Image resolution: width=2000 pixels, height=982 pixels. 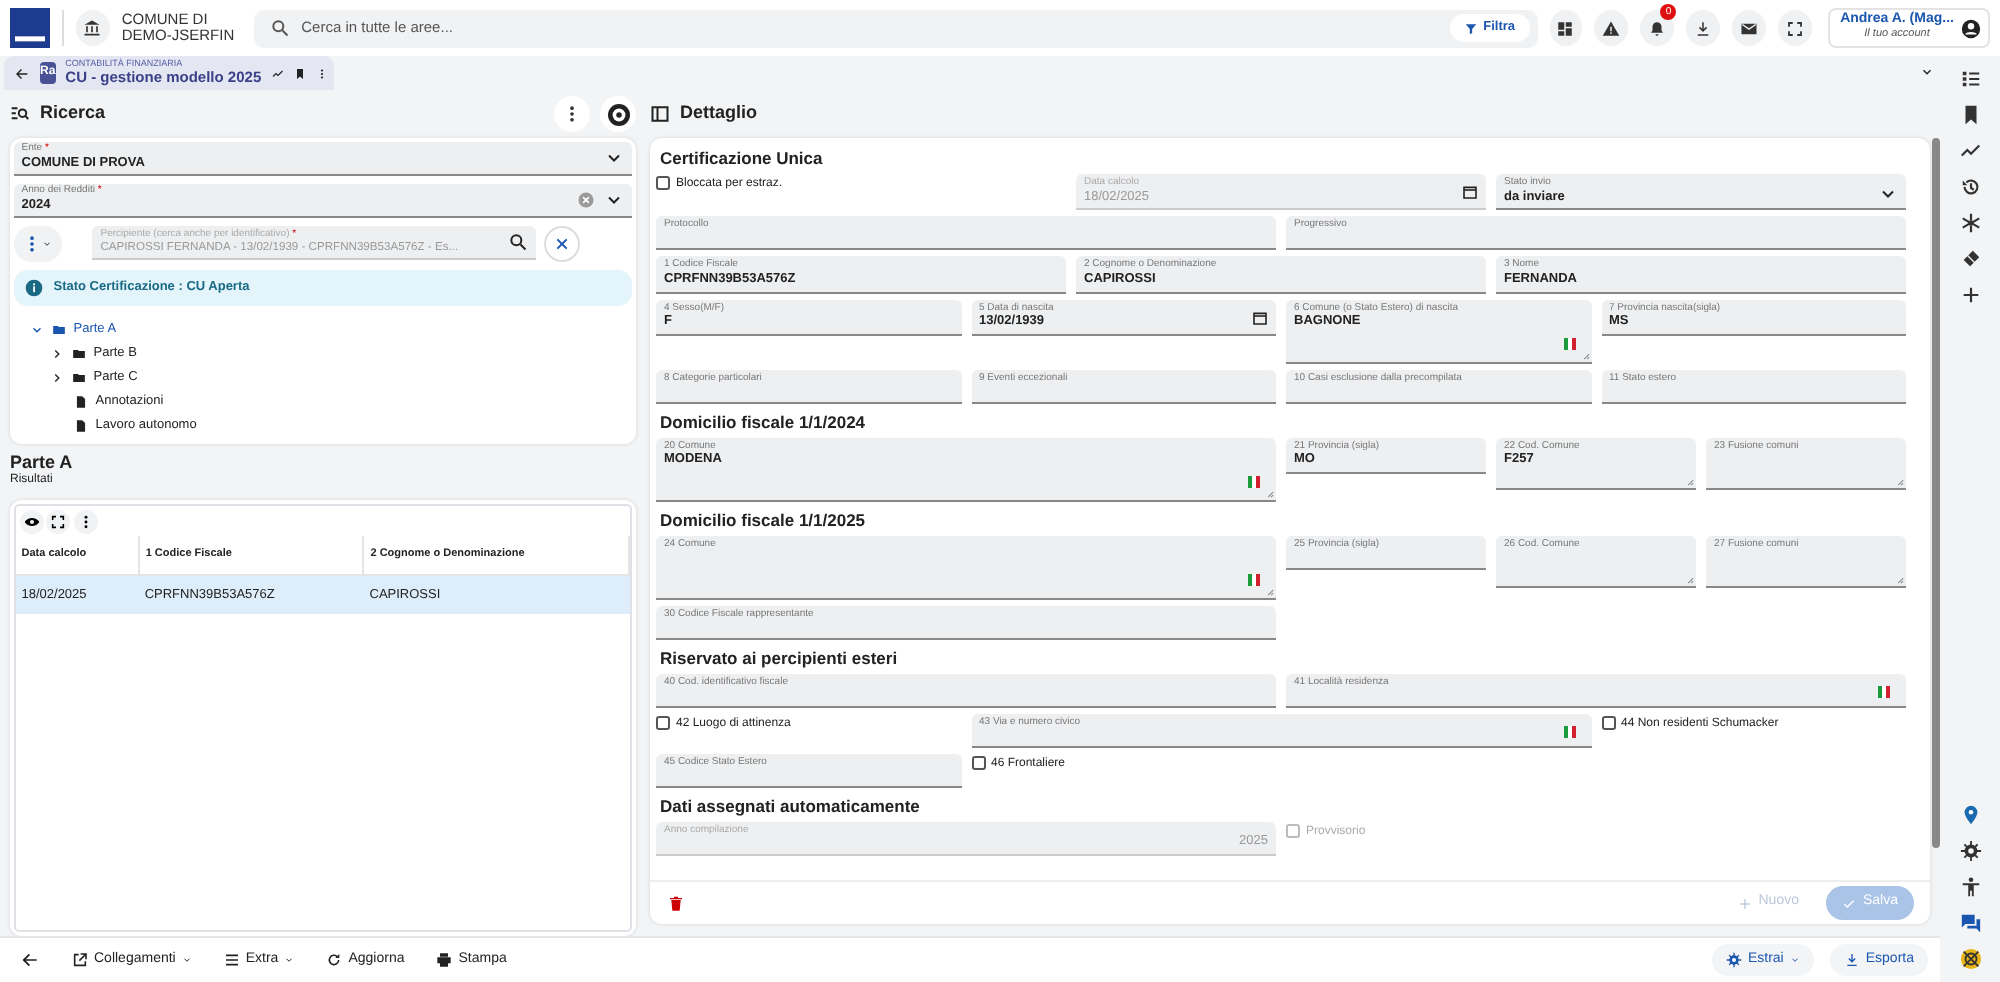 I want to click on print-icon, so click(x=444, y=960).